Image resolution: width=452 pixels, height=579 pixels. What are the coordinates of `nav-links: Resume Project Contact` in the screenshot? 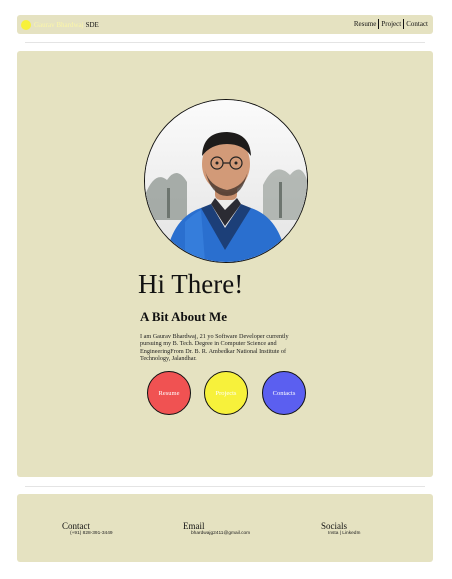 It's located at (391, 24).